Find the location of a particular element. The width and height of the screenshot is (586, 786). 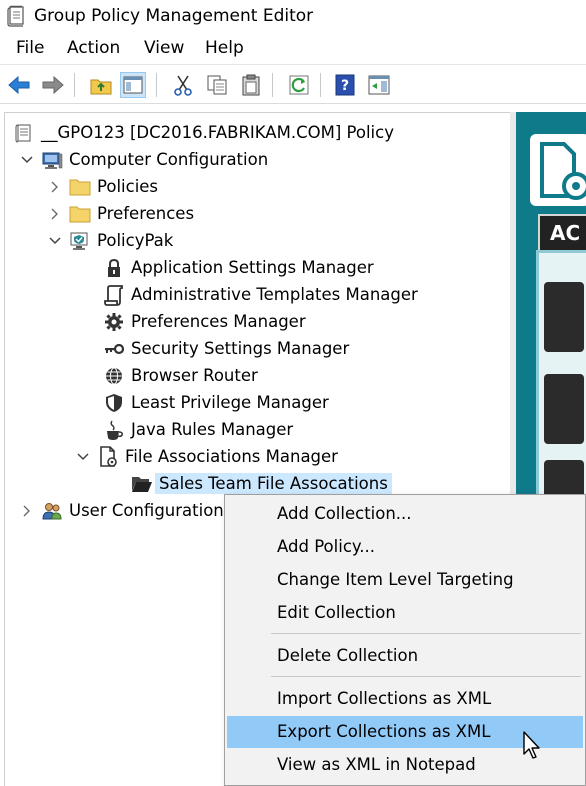

menu-delete-collection: Delete Collection is located at coordinates (405, 656).